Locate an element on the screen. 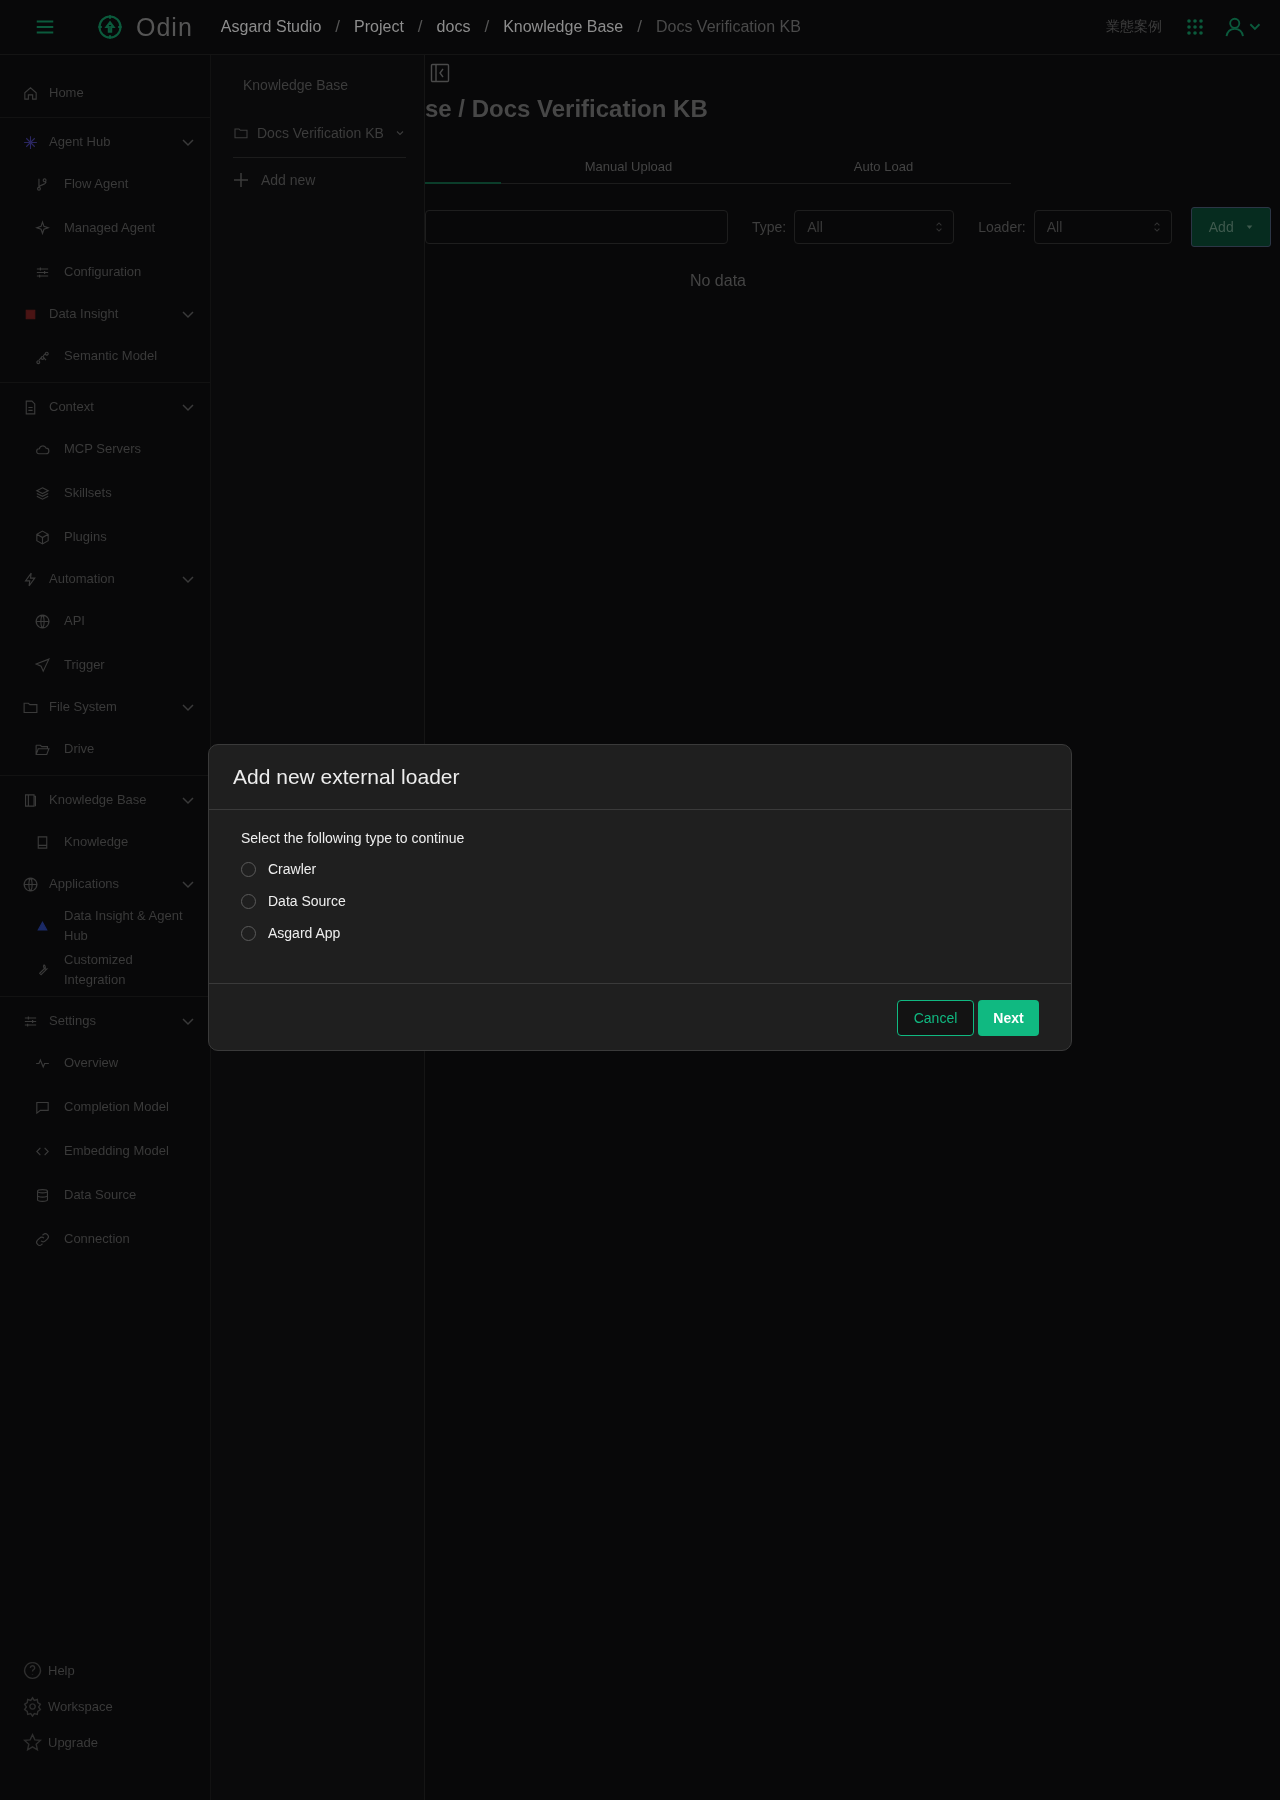 The image size is (1280, 1800). link-icon is located at coordinates (42, 1239).